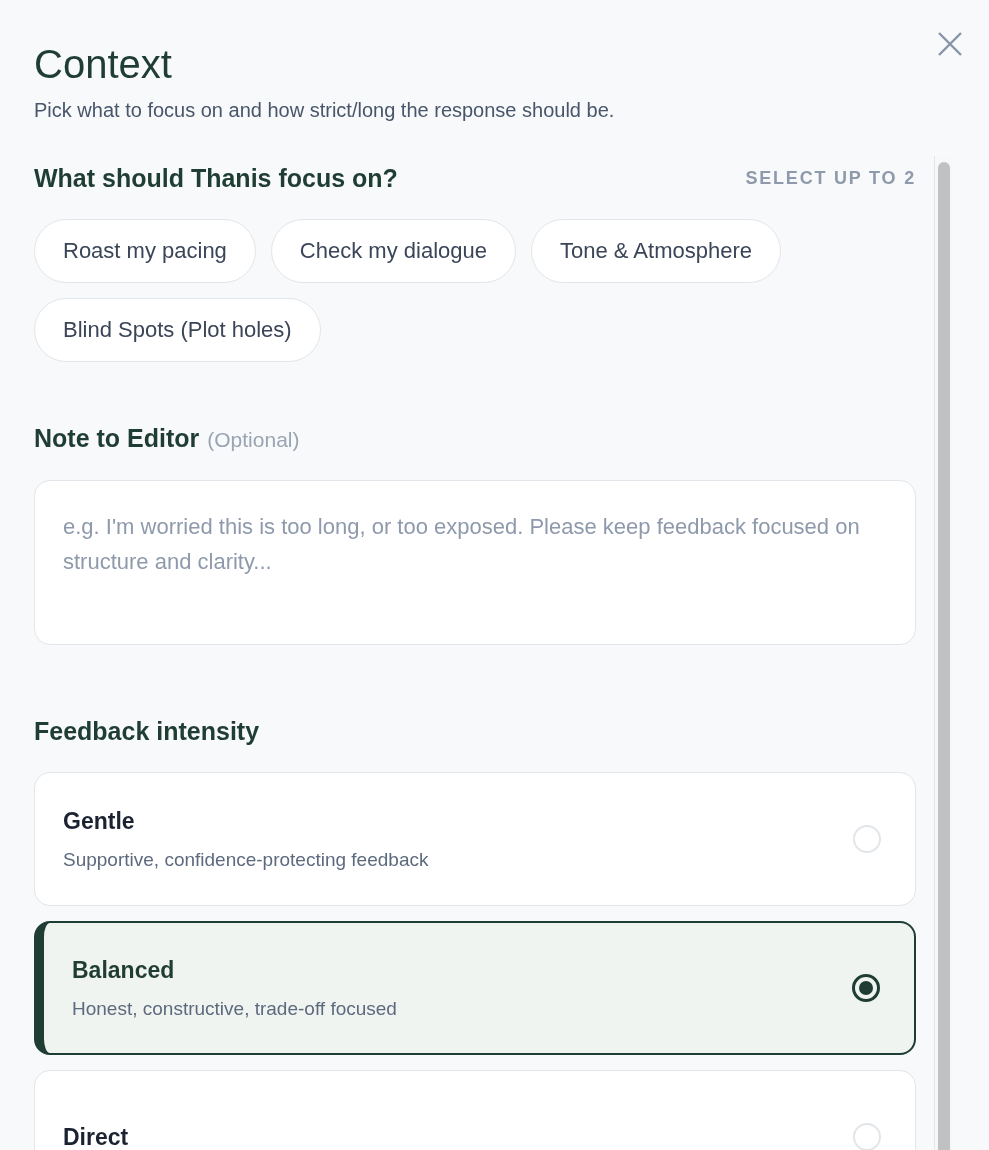 The height and width of the screenshot is (1150, 989). Describe the element at coordinates (103, 64) in the screenshot. I see `panel-title: Context` at that location.